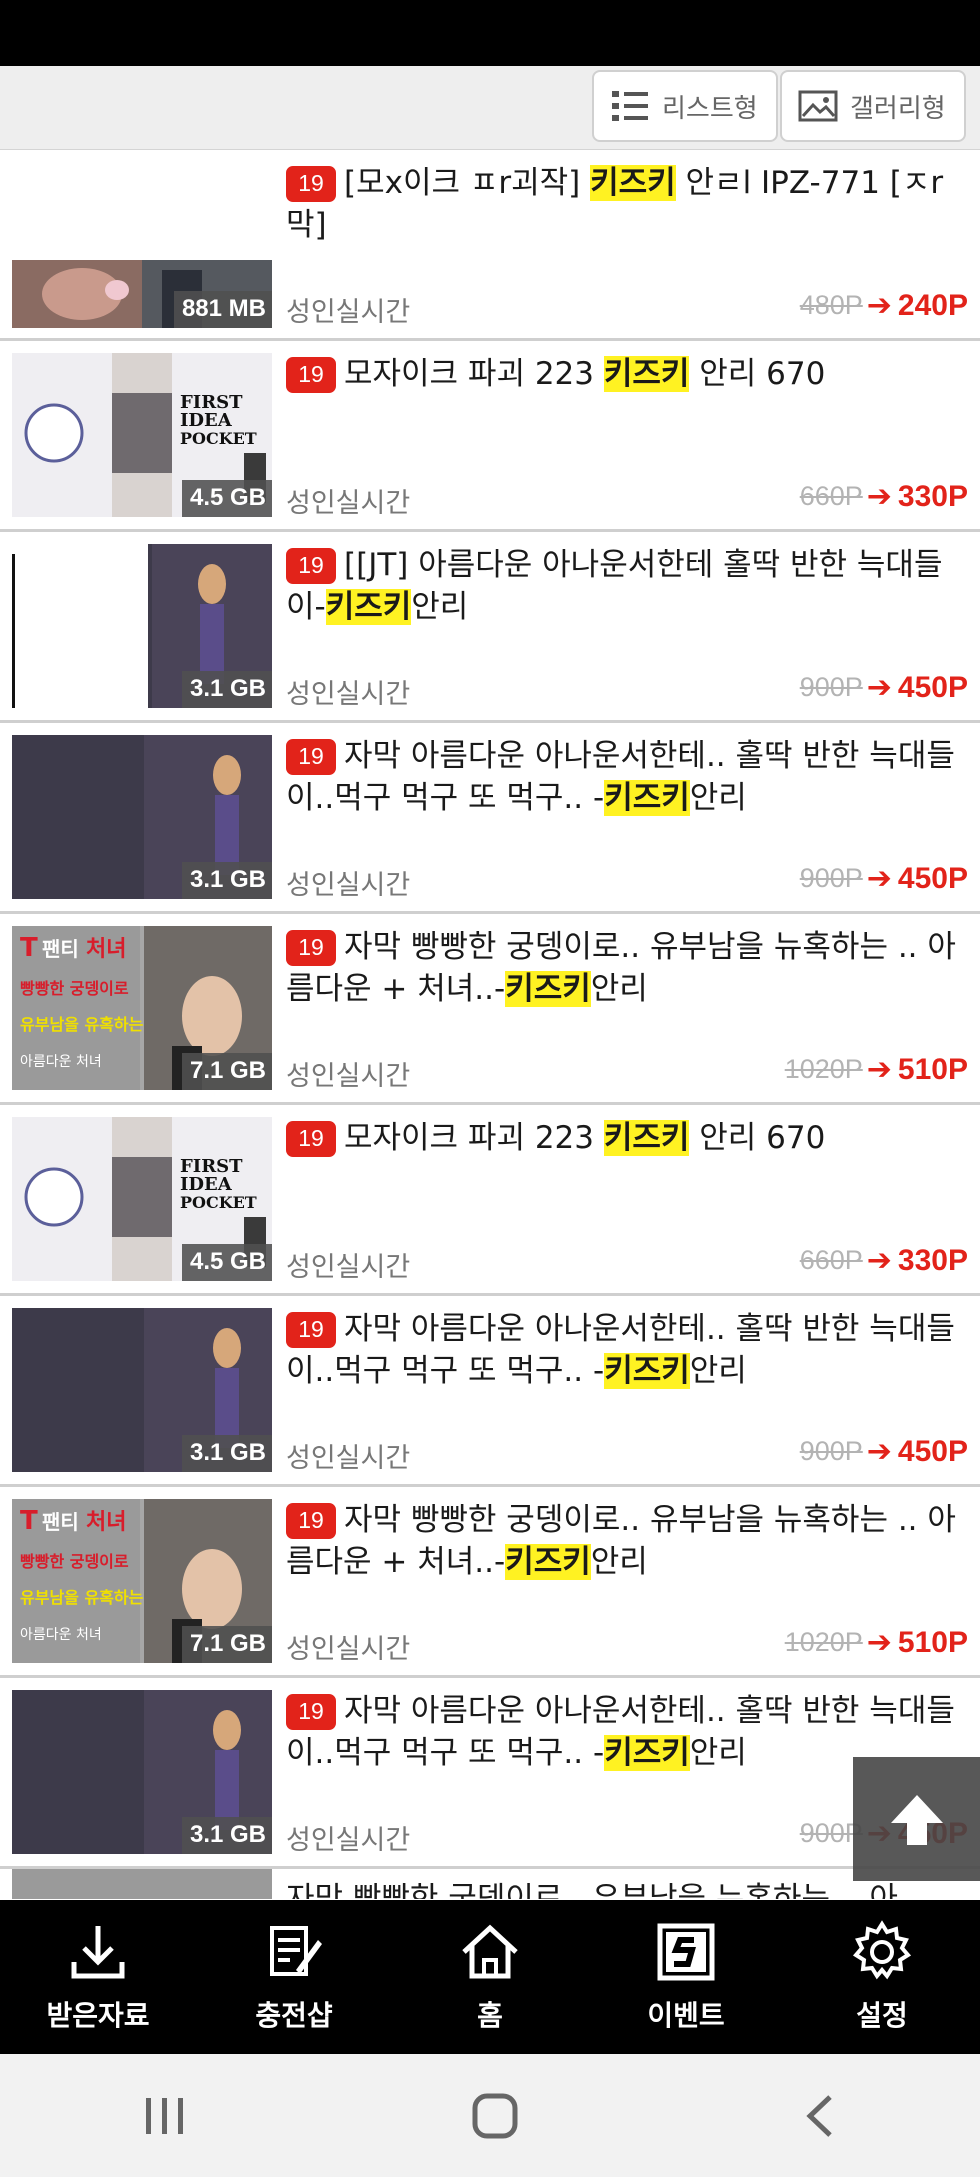  What do you see at coordinates (710, 108) in the screenshot?
I see `list-view-label: 리스트형` at bounding box center [710, 108].